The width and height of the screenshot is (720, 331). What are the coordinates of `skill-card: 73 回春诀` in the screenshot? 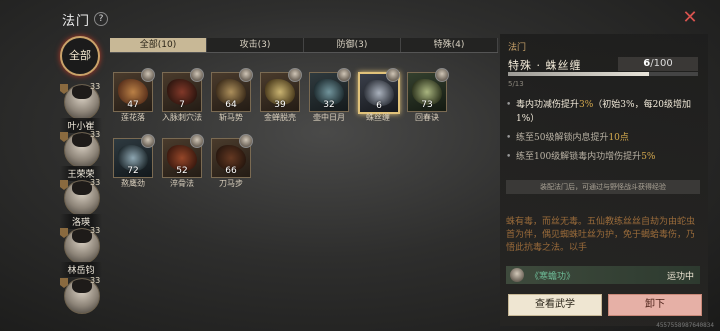 It's located at (428, 99).